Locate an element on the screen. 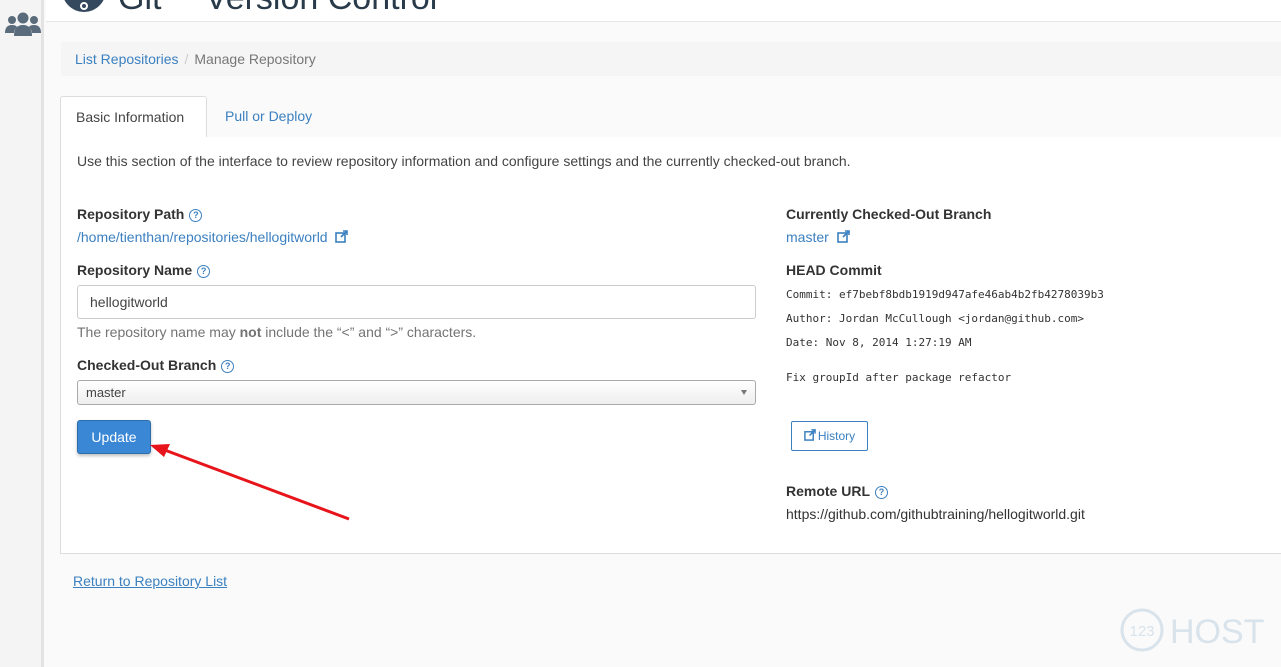  repository-name-label: Repository Name? is located at coordinates (144, 270).